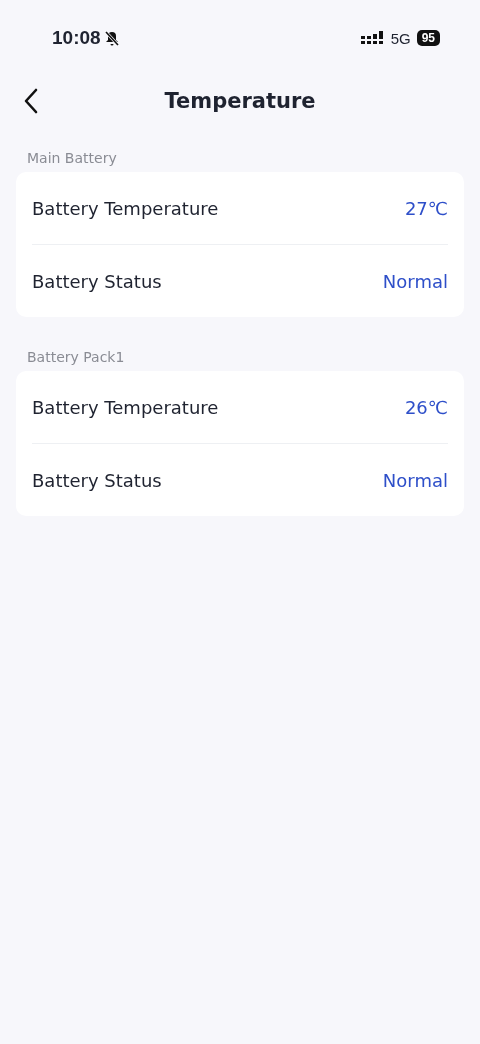 The width and height of the screenshot is (480, 1044). Describe the element at coordinates (76, 357) in the screenshot. I see `section-title: Battery Pack1` at that location.